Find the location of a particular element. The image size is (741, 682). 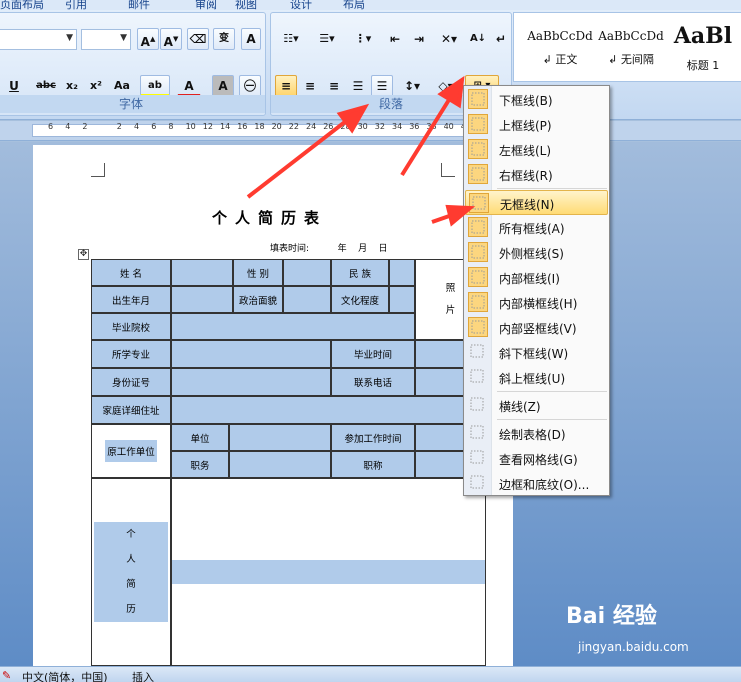

language-status: 中文(简体，中国) is located at coordinates (65, 675).